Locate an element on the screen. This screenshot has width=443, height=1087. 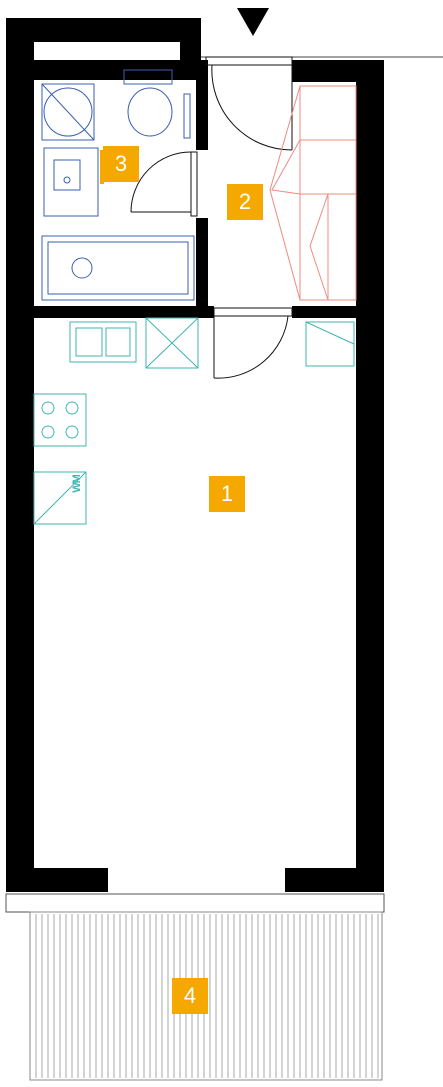
bathtub-drain-icon is located at coordinates (82, 268).